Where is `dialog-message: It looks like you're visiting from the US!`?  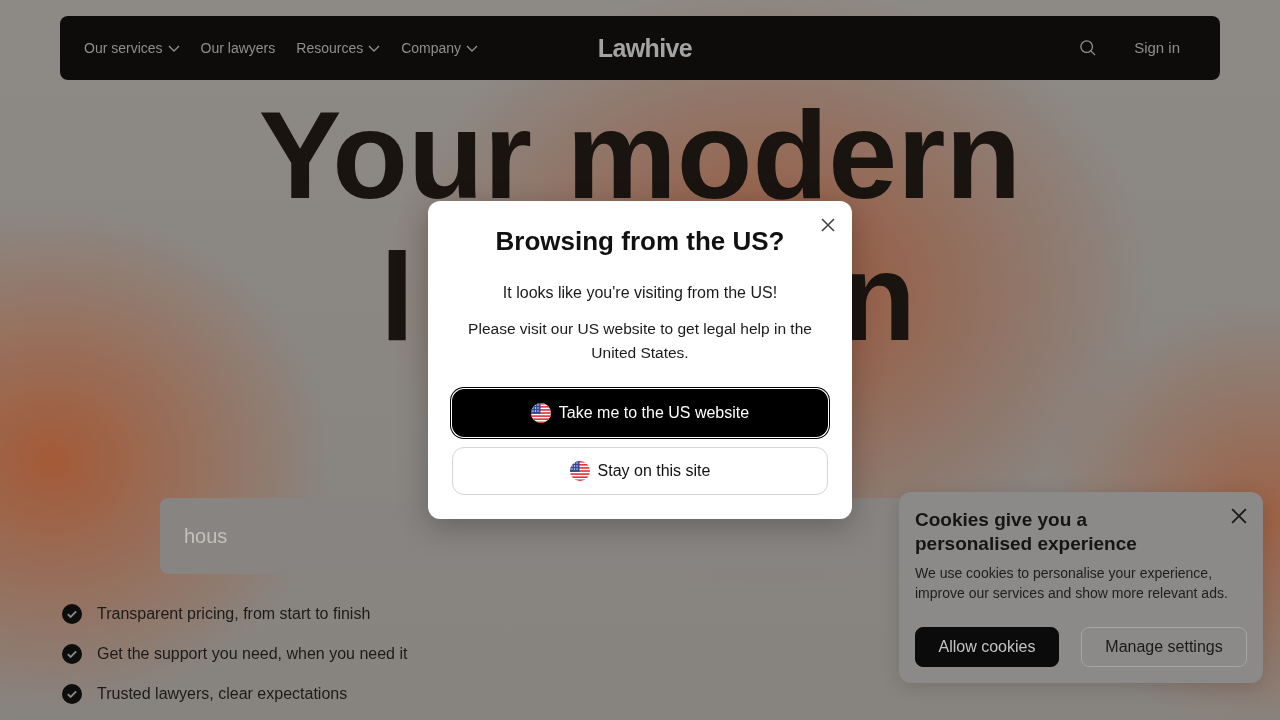
dialog-message: It looks like you're visiting from the US! is located at coordinates (640, 293).